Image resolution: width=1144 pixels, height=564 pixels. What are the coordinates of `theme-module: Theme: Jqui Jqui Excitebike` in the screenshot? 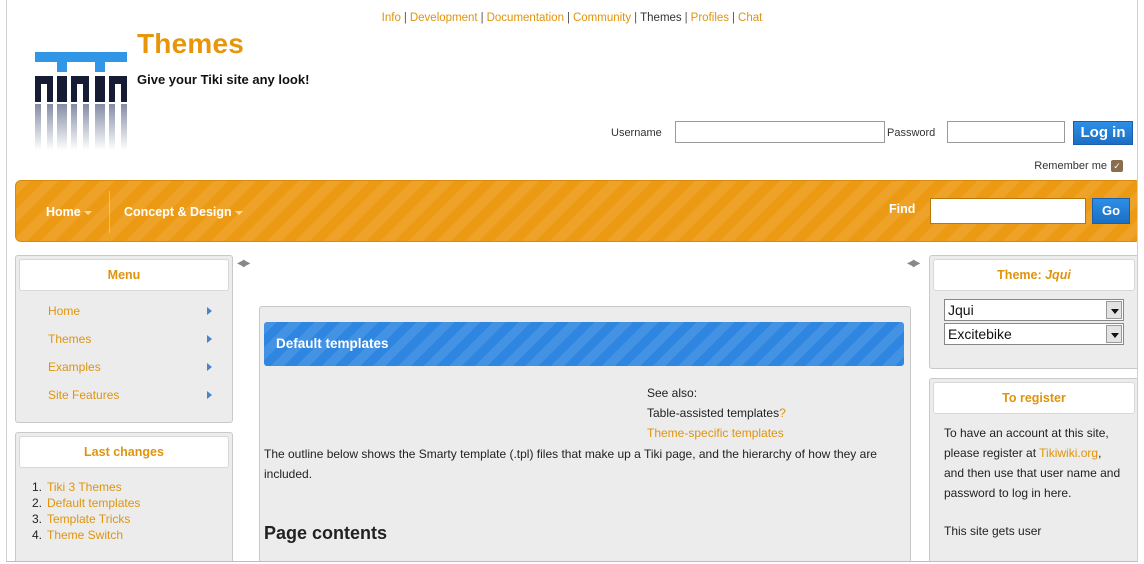 It's located at (1033, 312).